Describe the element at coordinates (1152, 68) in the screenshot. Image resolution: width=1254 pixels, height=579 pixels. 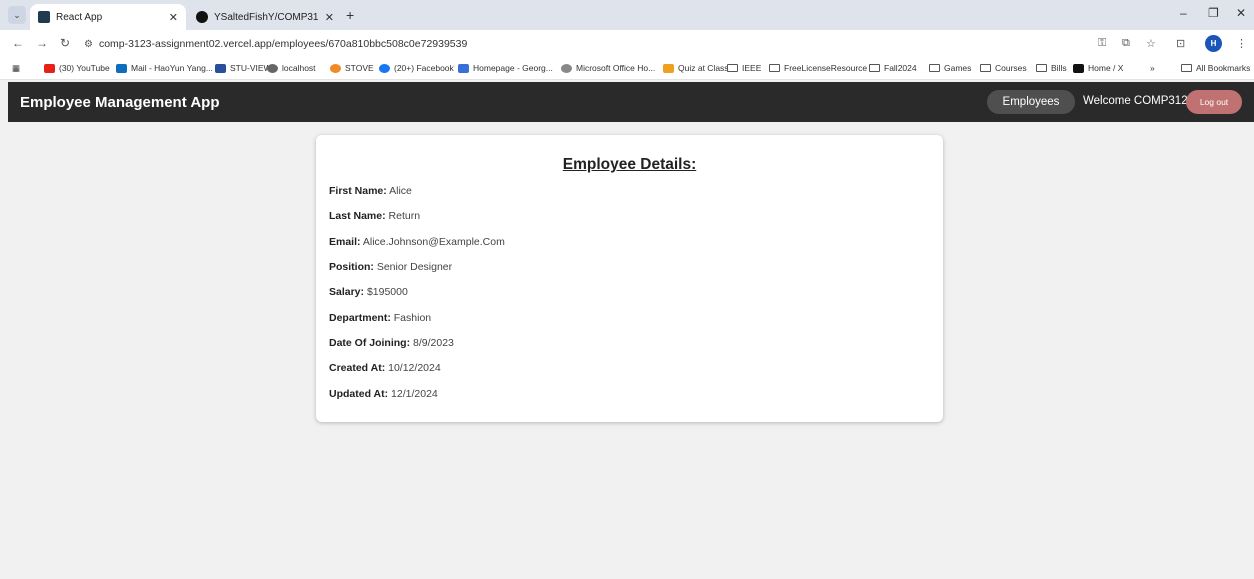
I see `more-bookmarks-chevron-icon: »` at that location.